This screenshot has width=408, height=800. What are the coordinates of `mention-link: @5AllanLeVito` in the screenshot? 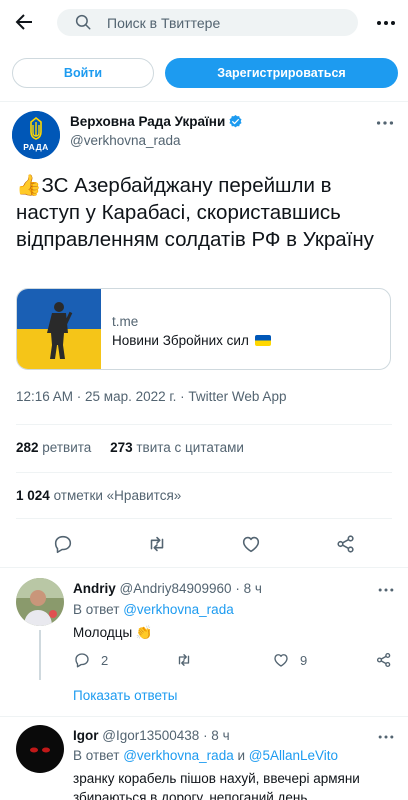 It's located at (293, 755).